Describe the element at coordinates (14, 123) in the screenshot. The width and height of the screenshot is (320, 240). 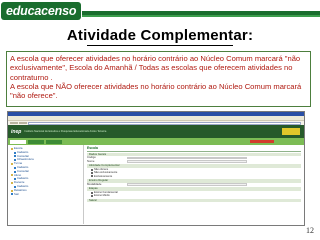
I see `back-icon` at that location.